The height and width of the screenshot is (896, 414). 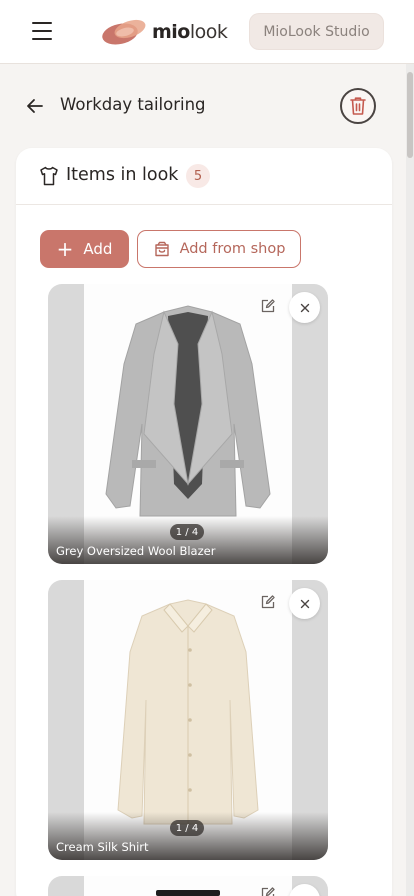 I want to click on item-name: Grey Oversized Wool Blazer, so click(x=136, y=551).